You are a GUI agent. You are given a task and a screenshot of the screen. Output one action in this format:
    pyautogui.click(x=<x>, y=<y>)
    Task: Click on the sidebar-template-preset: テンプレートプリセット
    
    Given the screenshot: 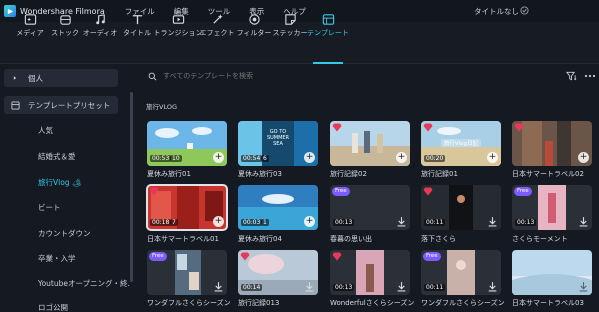 What is the action you would take?
    pyautogui.click(x=61, y=105)
    